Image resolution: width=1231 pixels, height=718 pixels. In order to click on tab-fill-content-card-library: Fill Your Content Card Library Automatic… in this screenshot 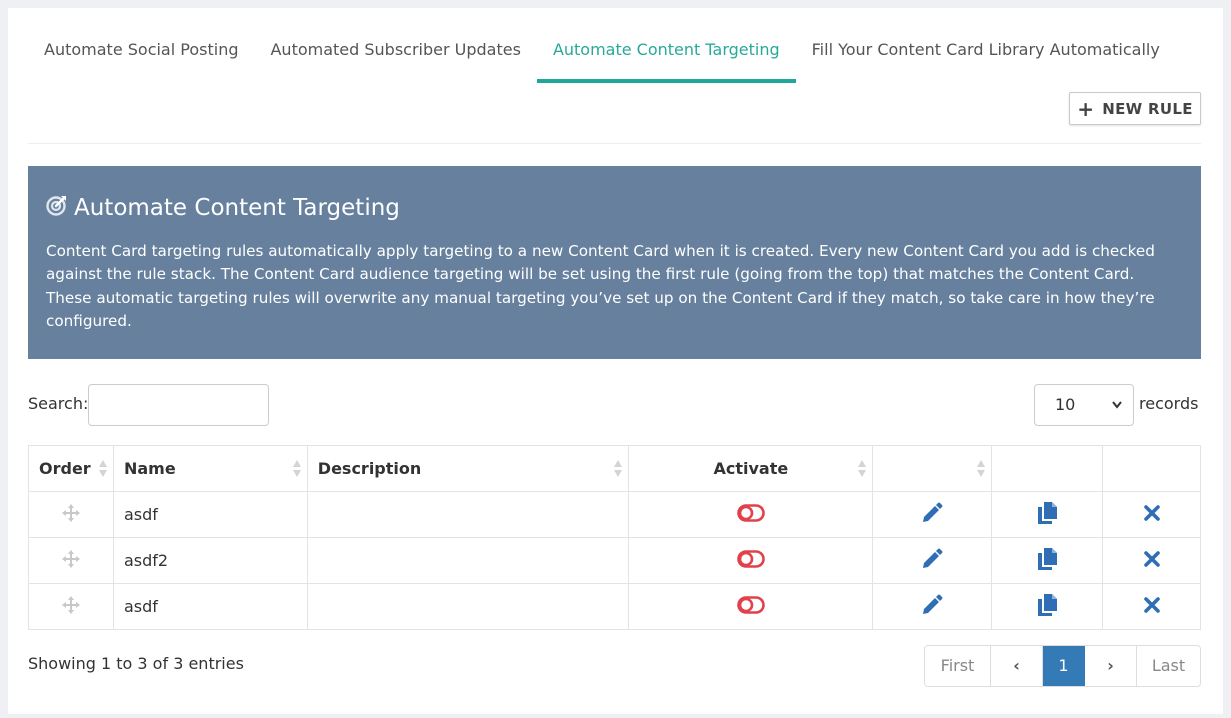, I will do `click(986, 61)`.